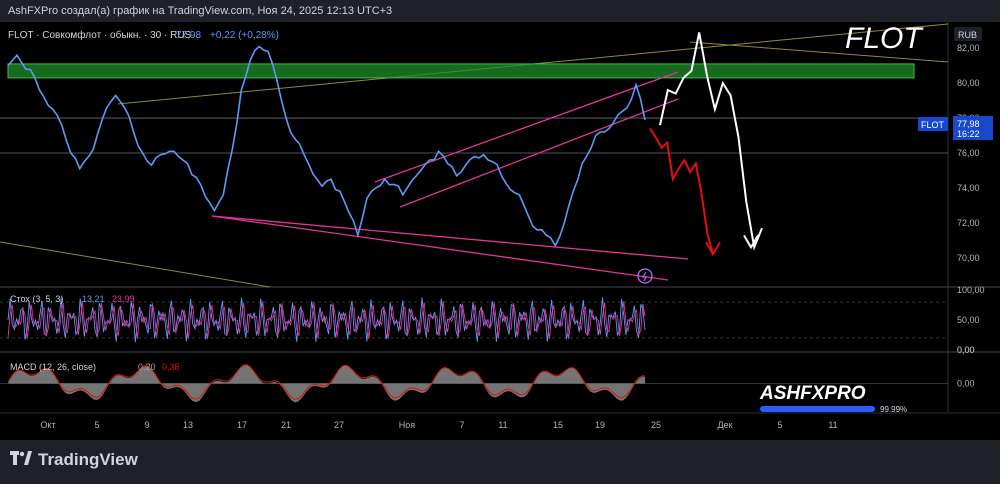 The height and width of the screenshot is (484, 1000). I want to click on price-tag-symbol: FLOT, so click(933, 125).